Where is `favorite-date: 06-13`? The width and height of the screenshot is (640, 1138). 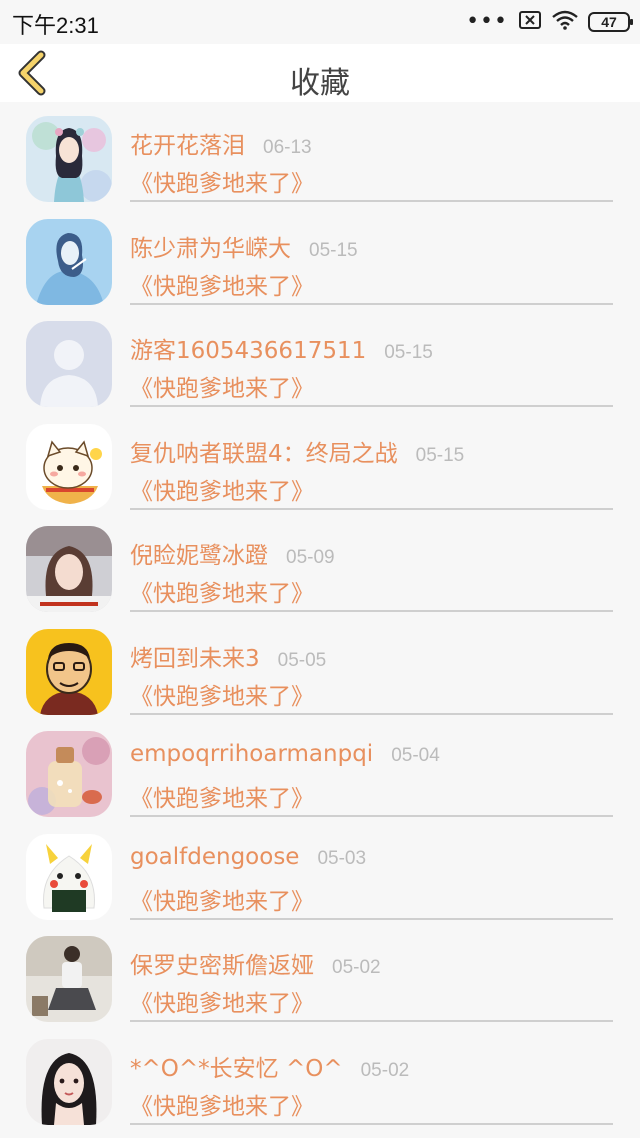 favorite-date: 06-13 is located at coordinates (287, 147).